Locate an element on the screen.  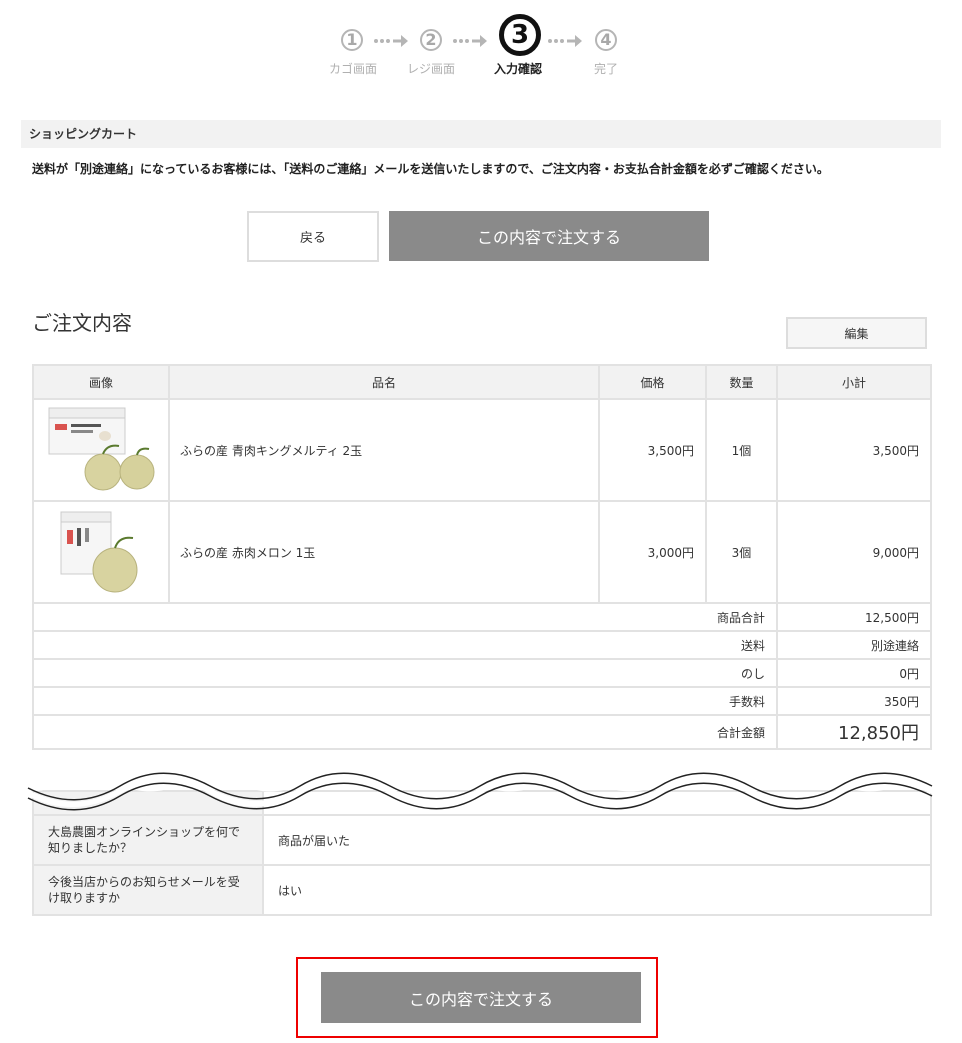
table-row: ふらの産 青肉キングメルティ 2玉 3,500円 1個 3,500円 is located at coordinates (482, 450).